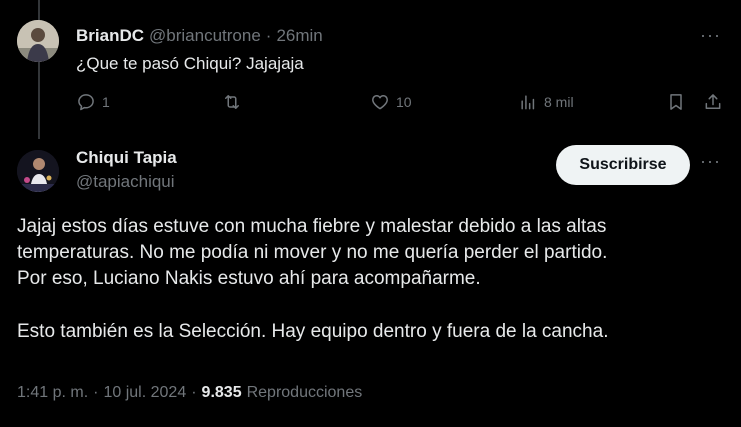 This screenshot has width=741, height=427. Describe the element at coordinates (106, 102) in the screenshot. I see `reply-count: 1` at that location.